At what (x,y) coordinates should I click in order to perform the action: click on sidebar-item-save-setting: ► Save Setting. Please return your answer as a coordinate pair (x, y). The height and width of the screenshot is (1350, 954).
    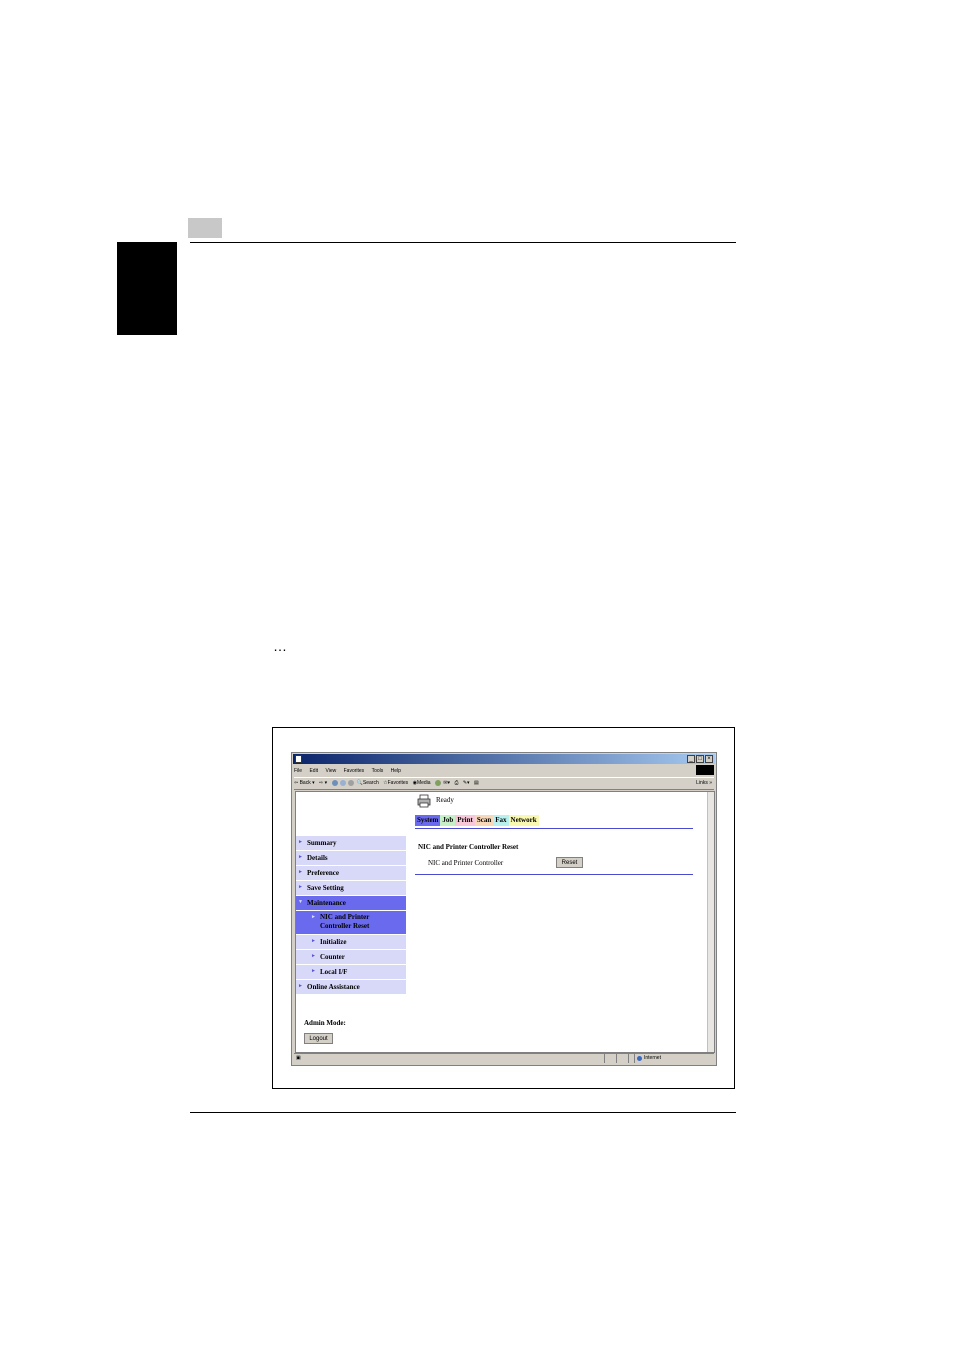
    Looking at the image, I should click on (351, 888).